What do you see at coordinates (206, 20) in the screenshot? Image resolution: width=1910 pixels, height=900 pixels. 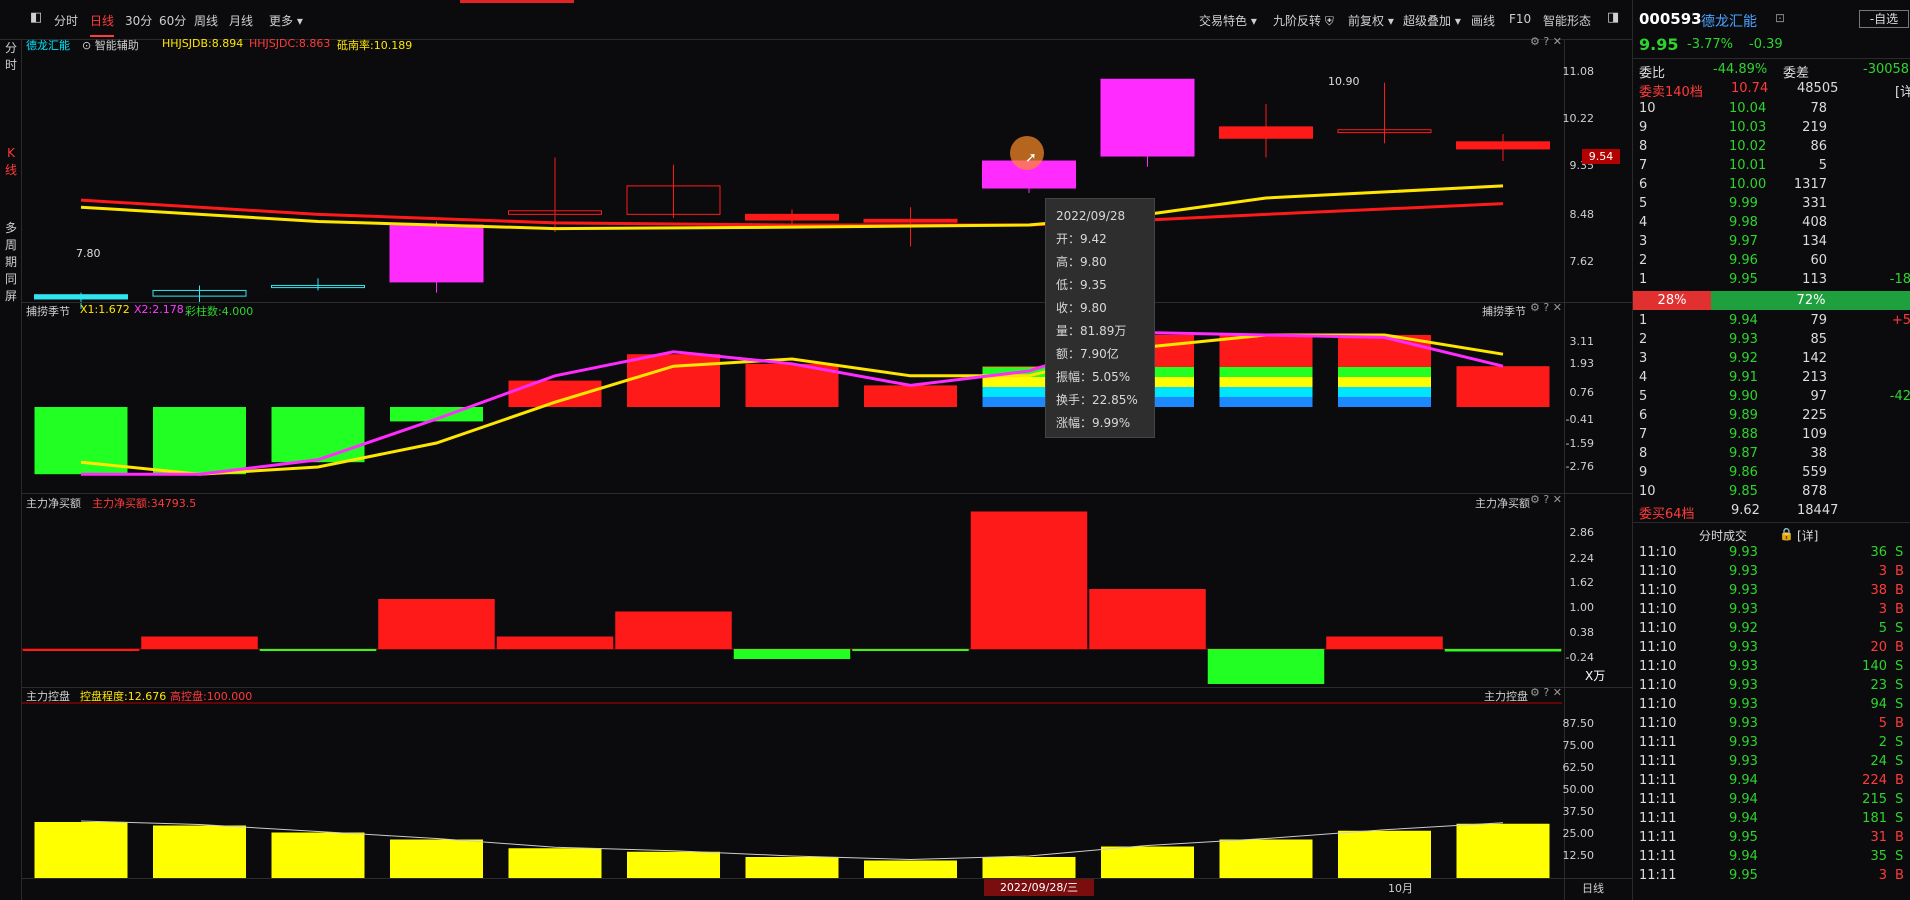 I see `tab-weekly: 周线` at bounding box center [206, 20].